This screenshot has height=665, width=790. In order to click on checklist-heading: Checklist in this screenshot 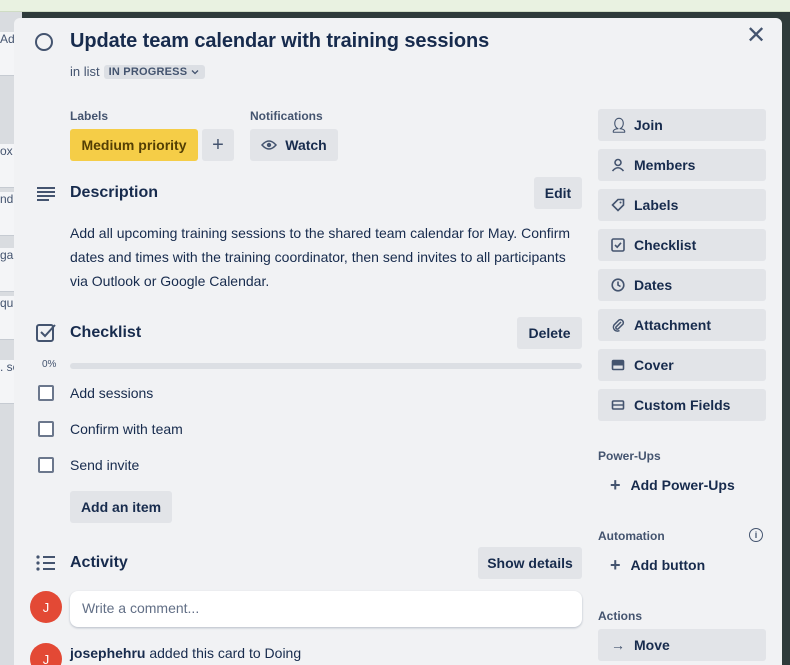, I will do `click(106, 332)`.